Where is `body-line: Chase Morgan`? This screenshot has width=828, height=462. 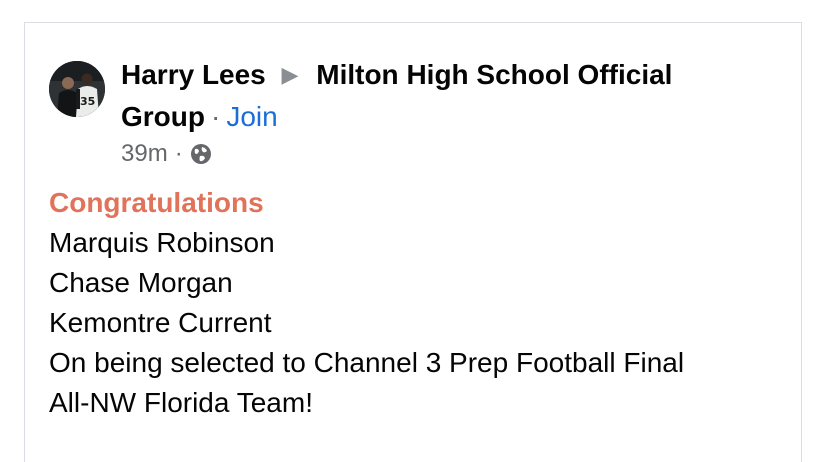
body-line: Chase Morgan is located at coordinates (141, 282).